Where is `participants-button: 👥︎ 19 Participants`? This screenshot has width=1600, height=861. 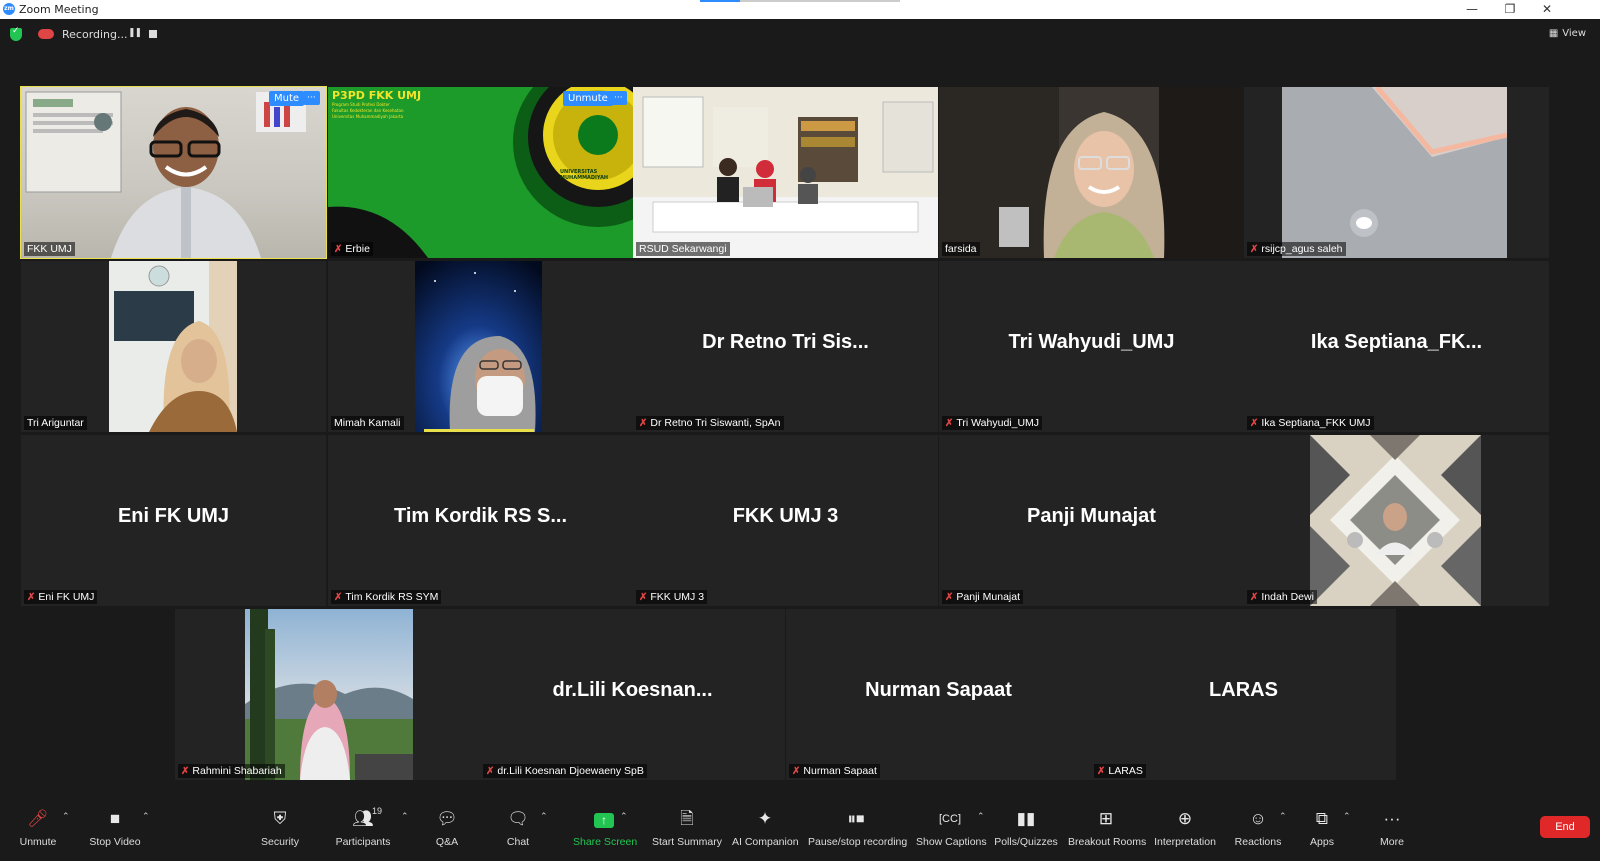
participants-button: 👥︎ 19 Participants is located at coordinates (363, 827).